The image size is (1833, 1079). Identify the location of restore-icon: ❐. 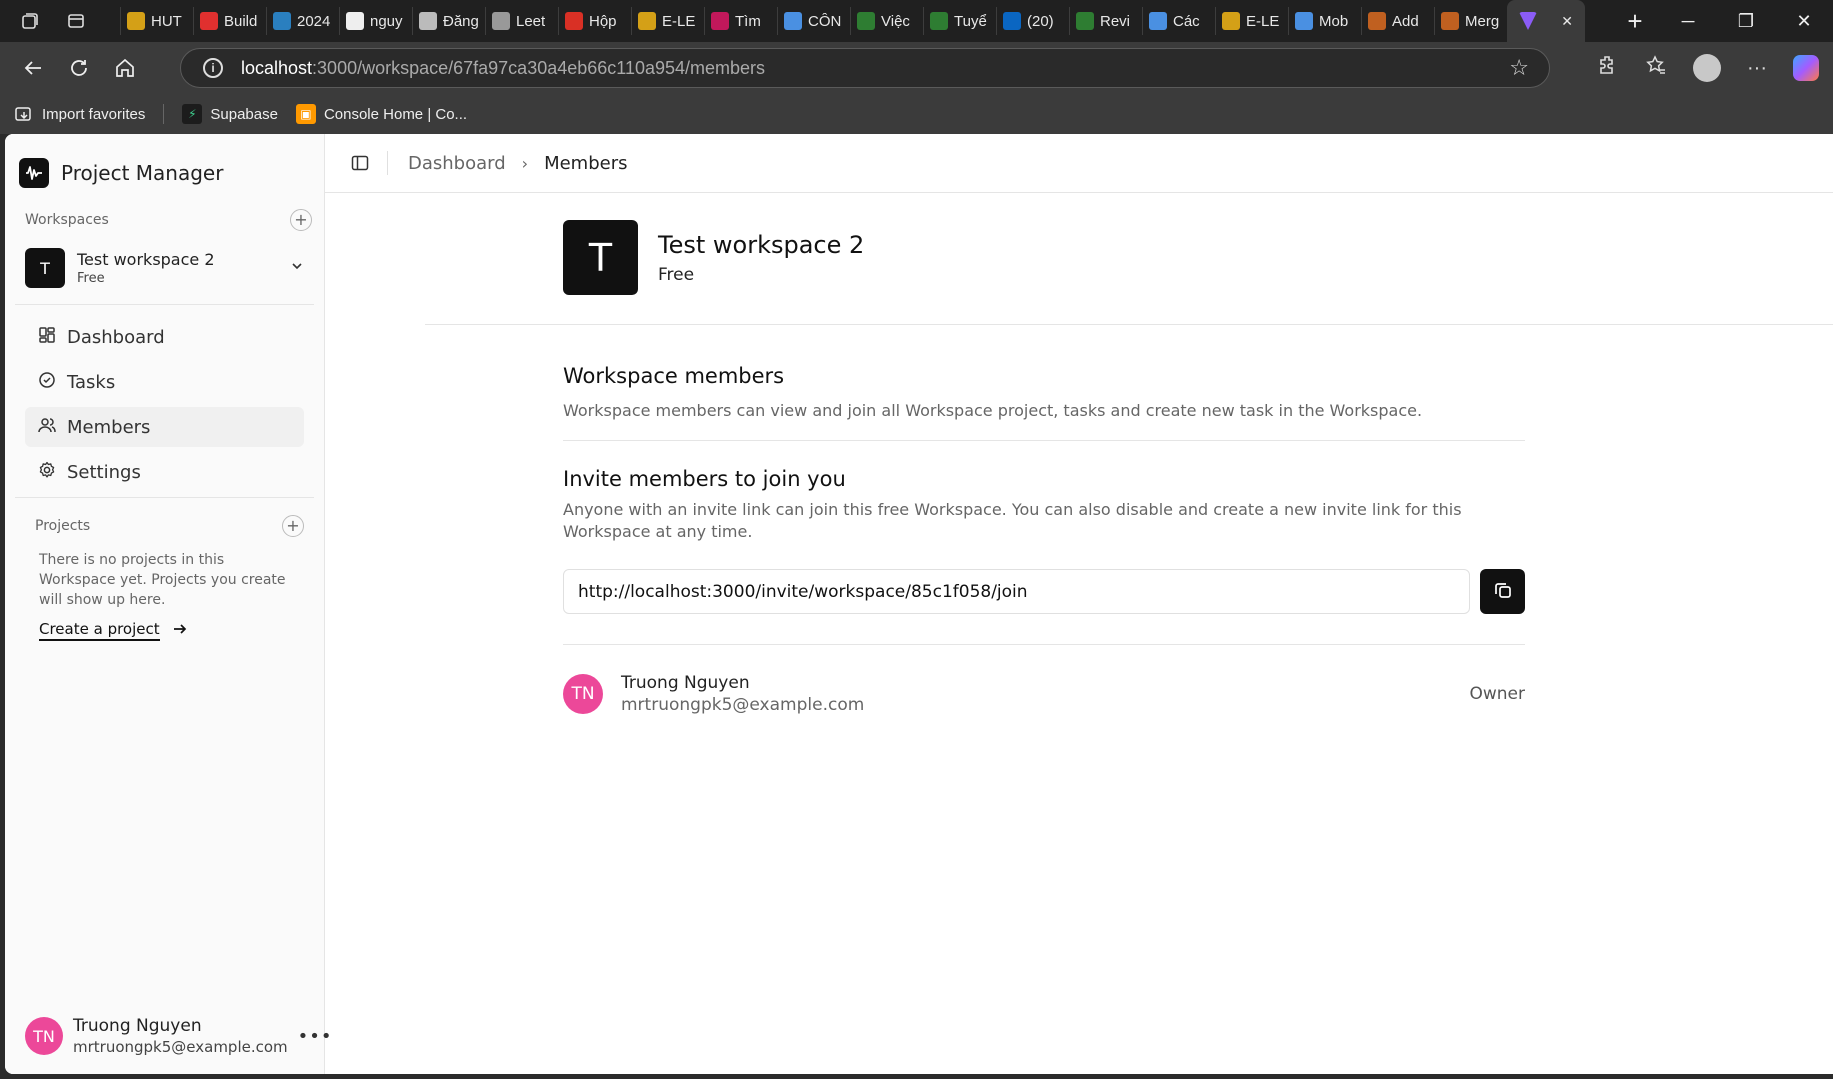
(1746, 21).